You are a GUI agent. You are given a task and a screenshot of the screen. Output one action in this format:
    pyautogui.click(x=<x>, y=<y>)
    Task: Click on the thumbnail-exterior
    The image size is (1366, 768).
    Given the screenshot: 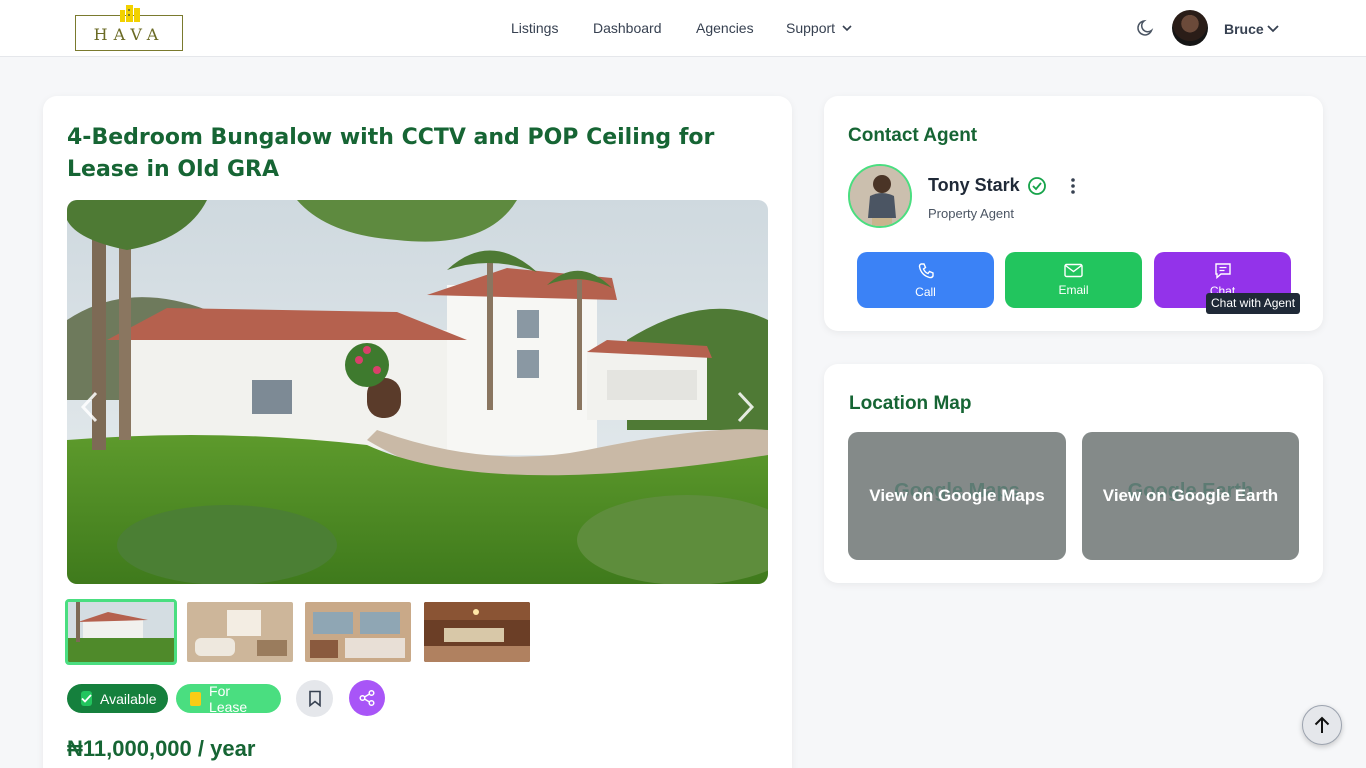 What is the action you would take?
    pyautogui.click(x=121, y=632)
    